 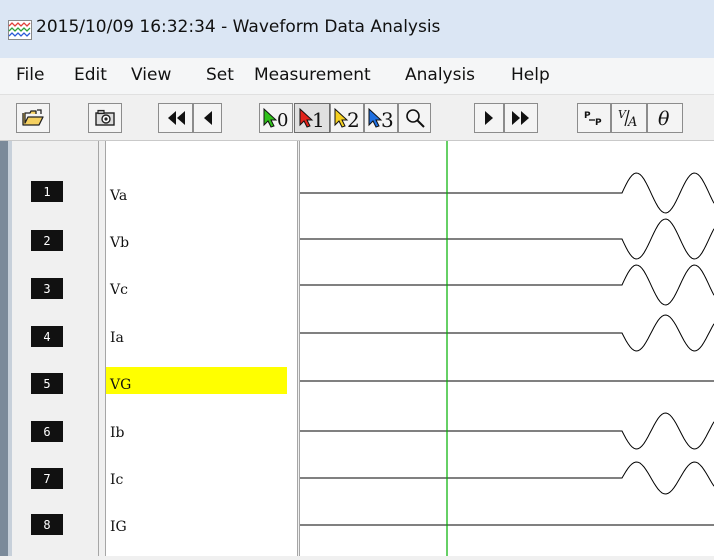 What do you see at coordinates (47, 240) in the screenshot?
I see `channel-number: 2` at bounding box center [47, 240].